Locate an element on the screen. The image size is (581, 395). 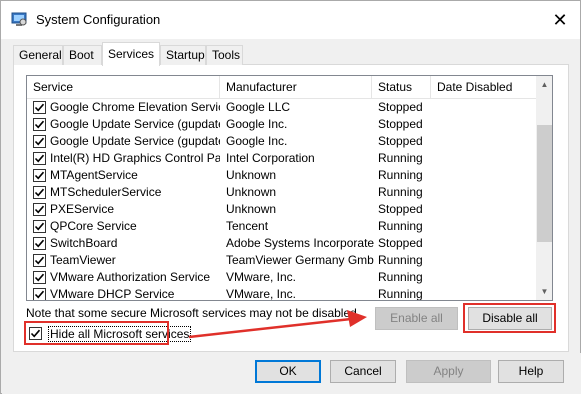
vertical-scrollbar: ▲ ▼ is located at coordinates (544, 188).